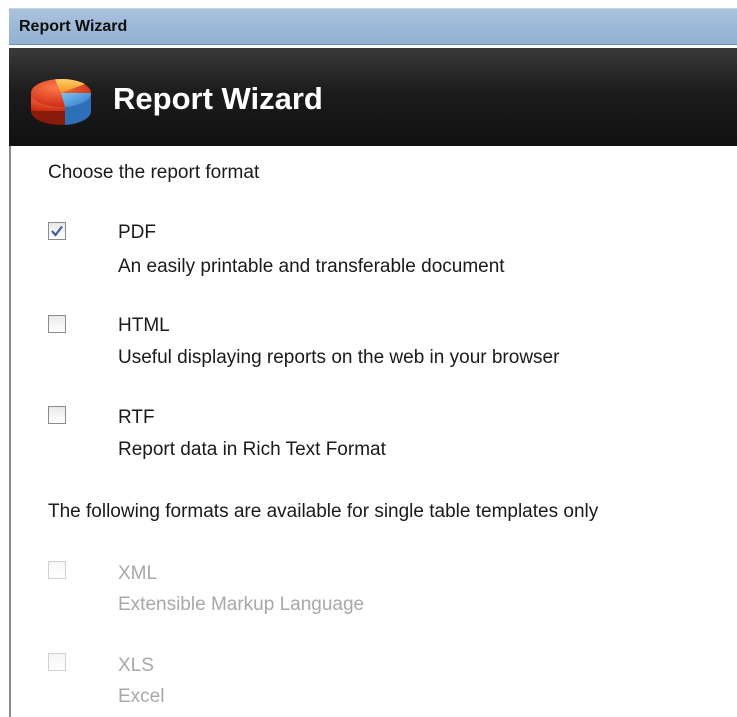  What do you see at coordinates (136, 665) in the screenshot?
I see `xls-label: XLS` at bounding box center [136, 665].